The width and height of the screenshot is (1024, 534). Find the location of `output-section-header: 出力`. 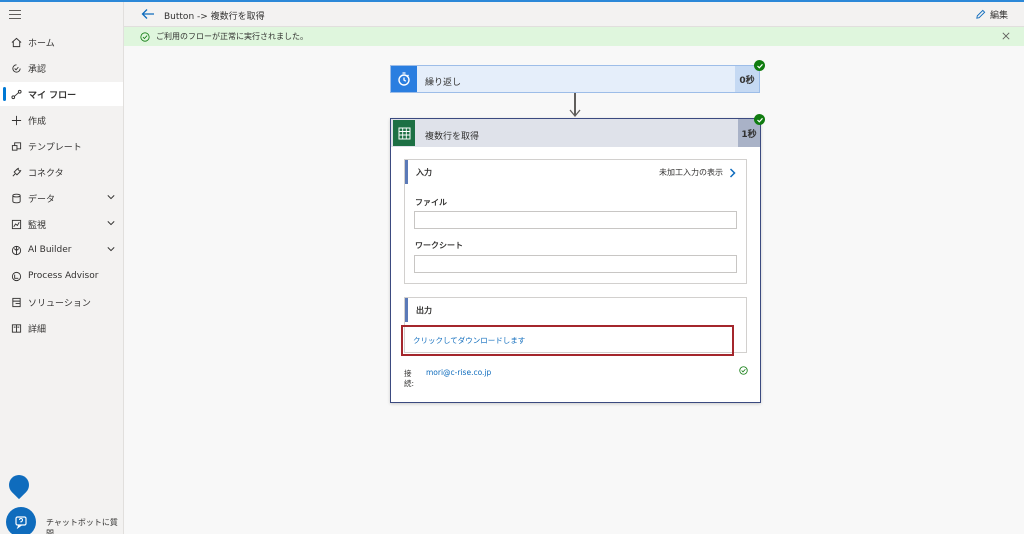

output-section-header: 出力 is located at coordinates (575, 310).